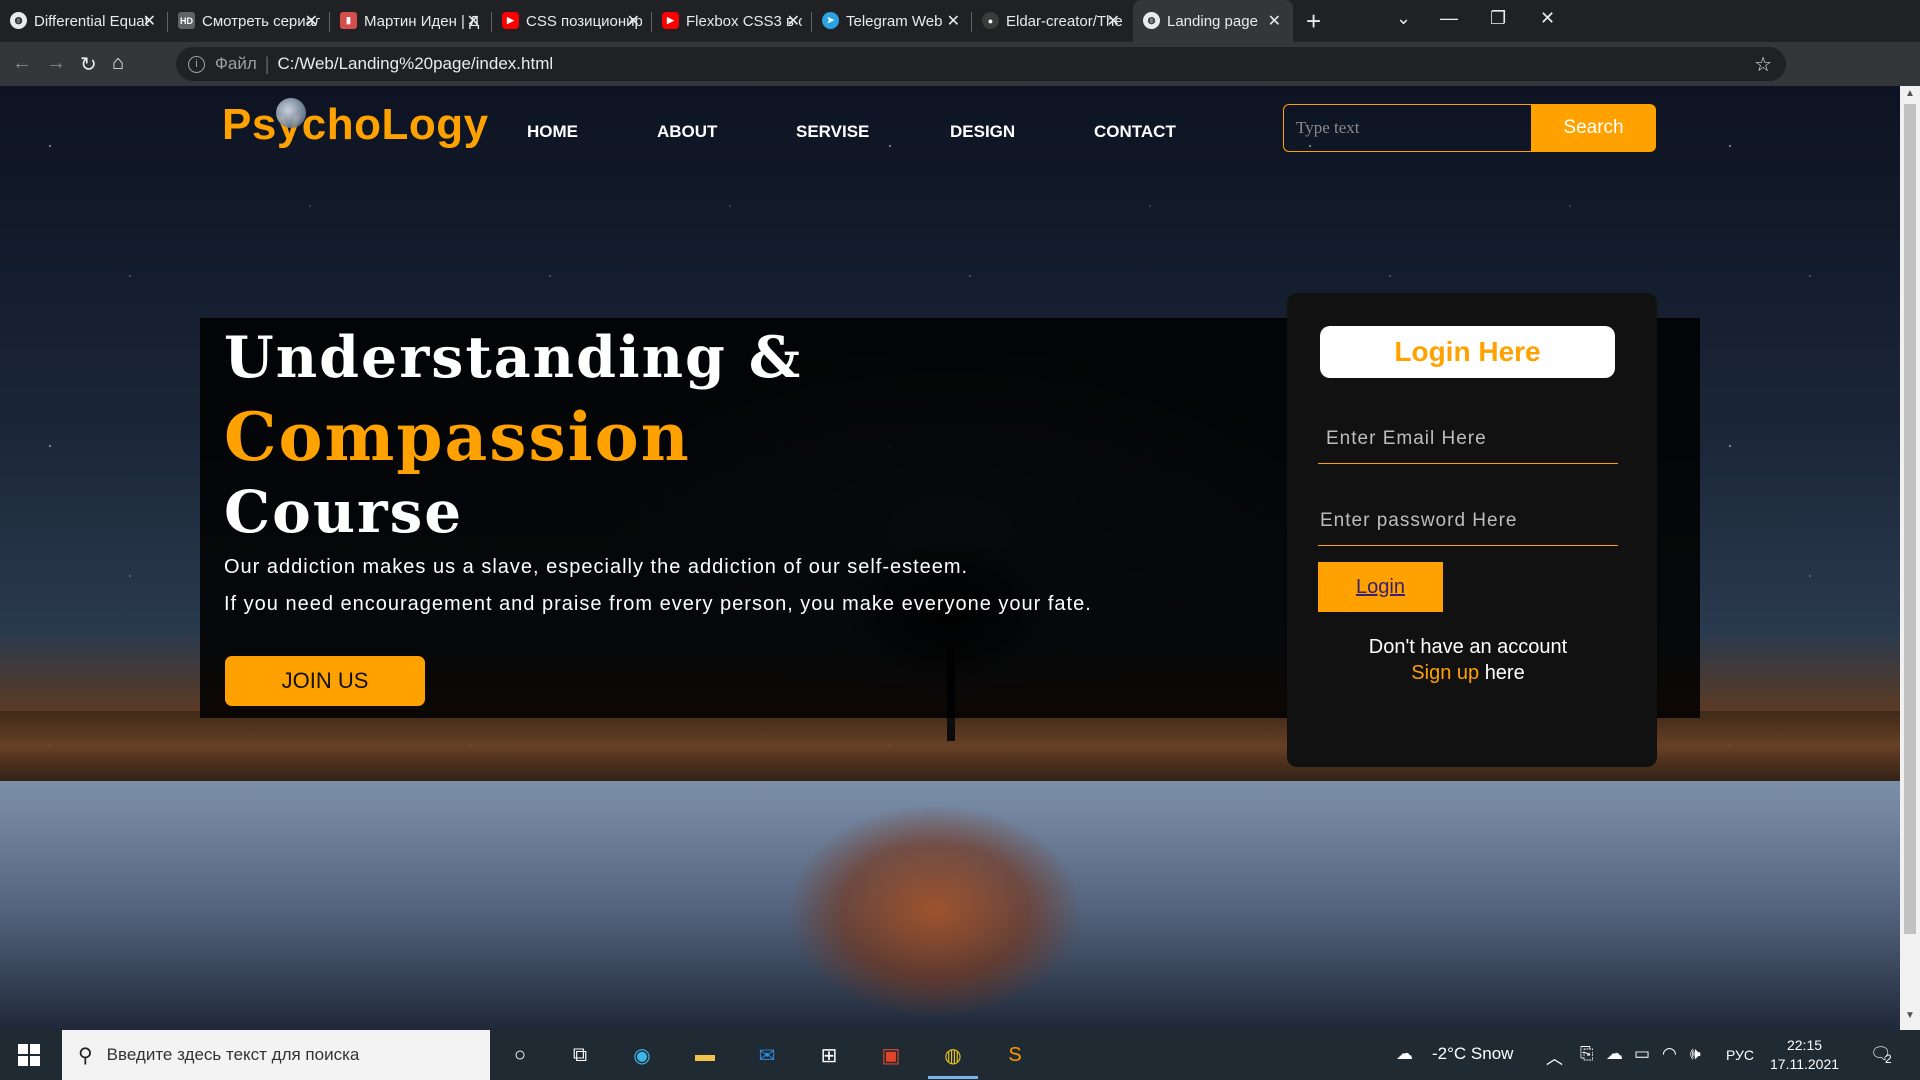  Describe the element at coordinates (584, 21) in the screenshot. I see `tab-title: CSS позиционир` at that location.